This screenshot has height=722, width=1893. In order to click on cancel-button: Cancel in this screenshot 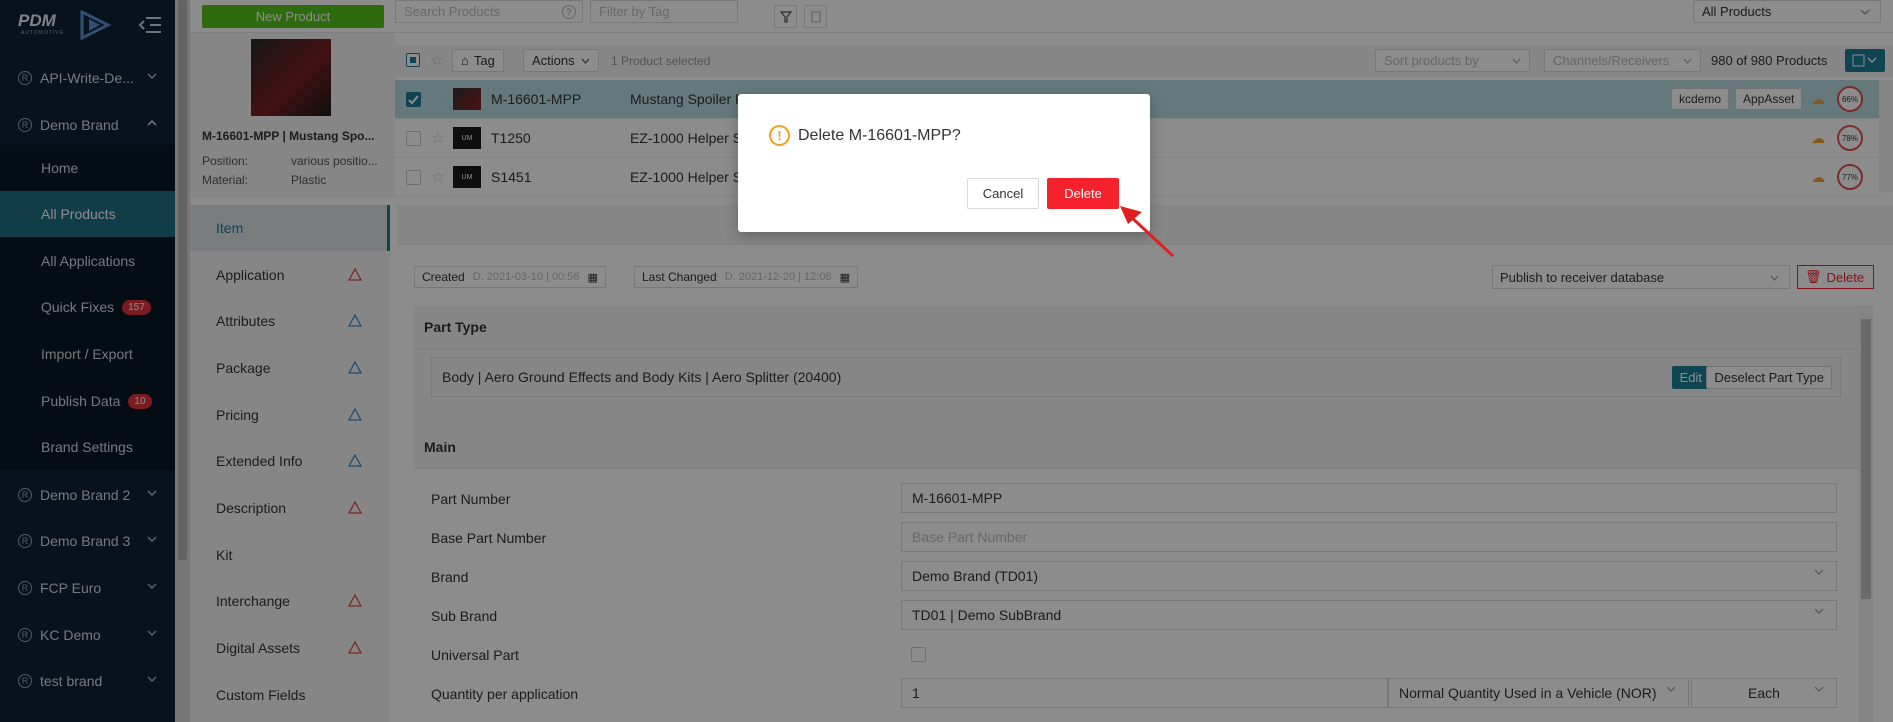, I will do `click(1003, 193)`.